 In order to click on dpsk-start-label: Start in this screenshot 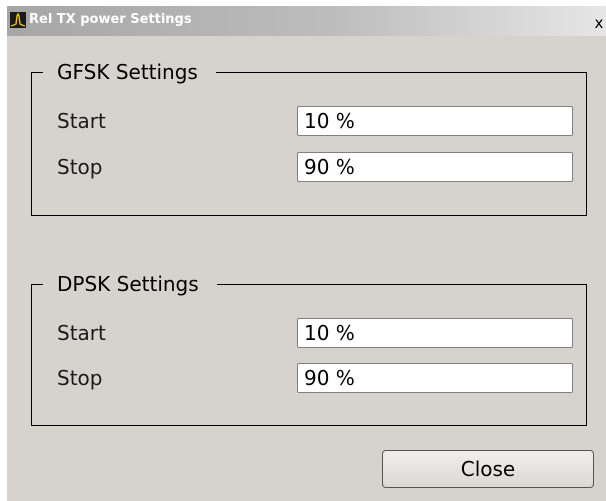, I will do `click(81, 333)`.